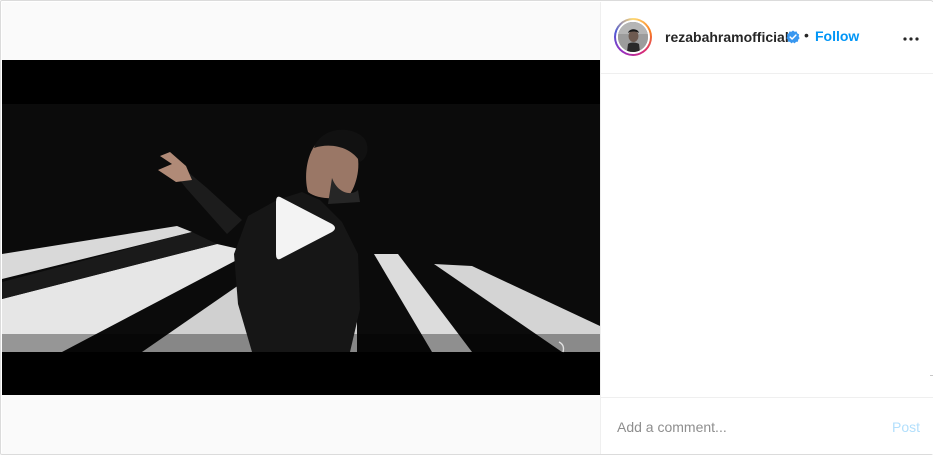  I want to click on post-button: Post, so click(906, 427).